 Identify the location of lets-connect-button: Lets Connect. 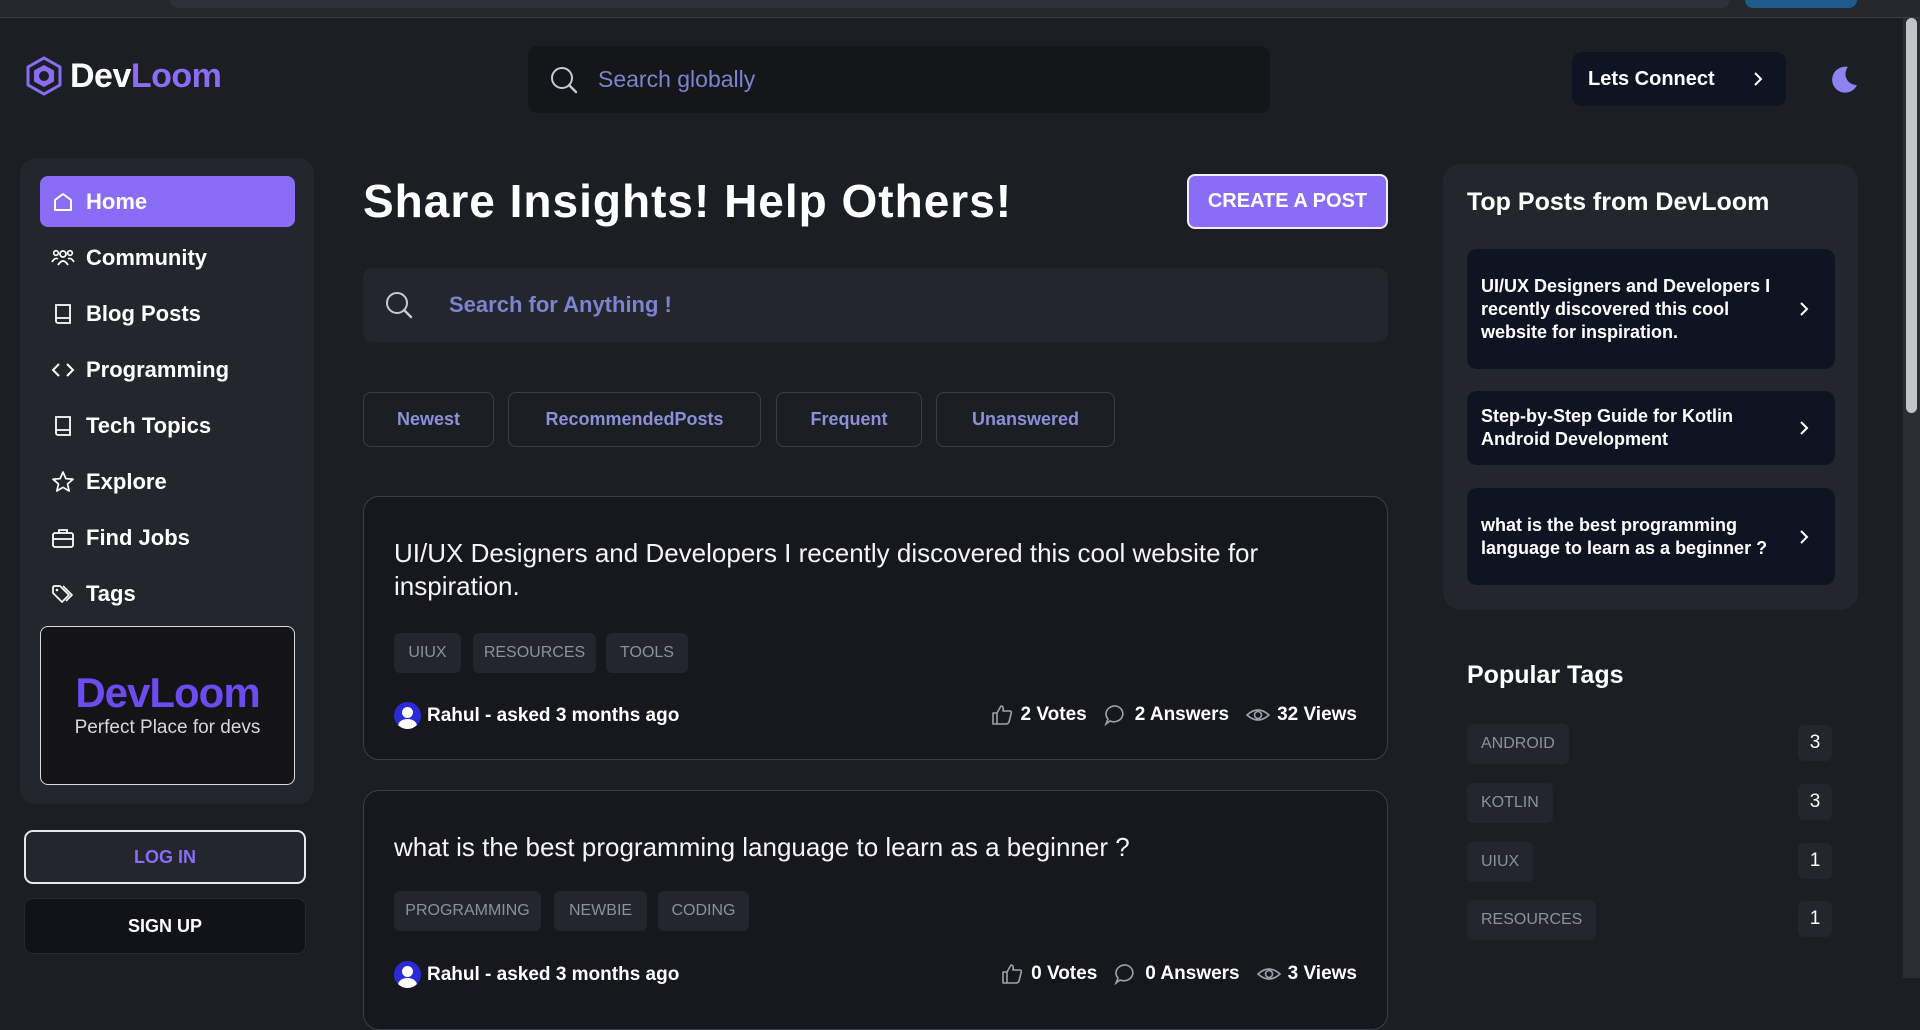
(1679, 79).